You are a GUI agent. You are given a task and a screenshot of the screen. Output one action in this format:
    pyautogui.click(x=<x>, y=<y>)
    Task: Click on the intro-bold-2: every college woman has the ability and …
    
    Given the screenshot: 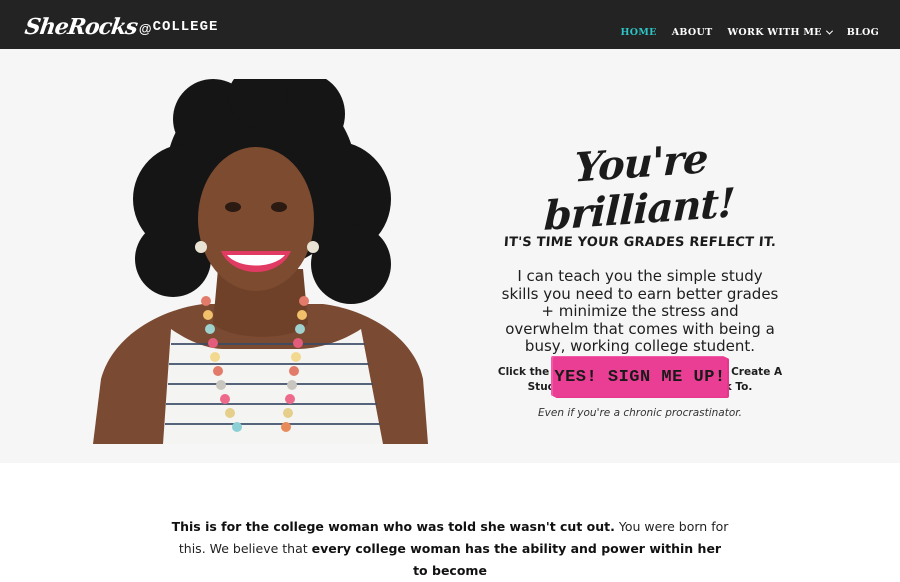 What is the action you would take?
    pyautogui.click(x=516, y=559)
    